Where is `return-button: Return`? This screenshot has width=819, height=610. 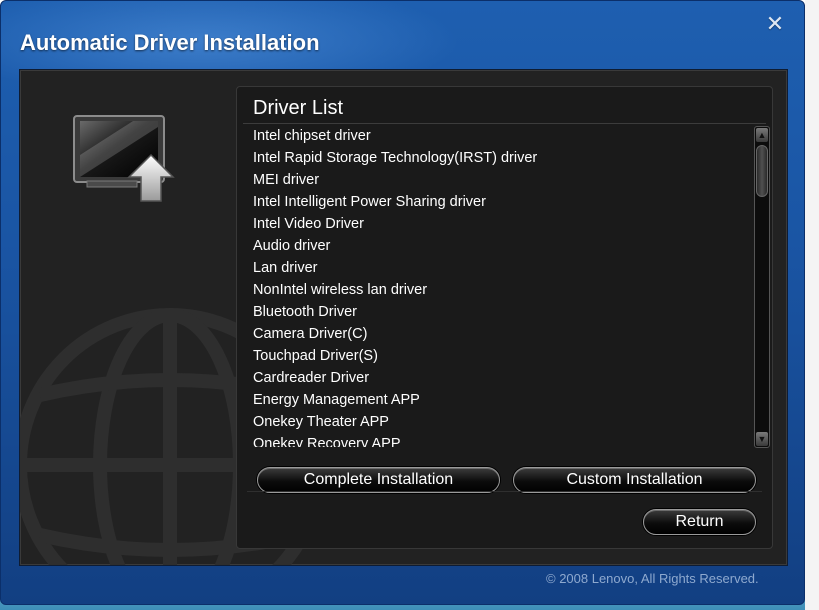
return-button: Return is located at coordinates (699, 522).